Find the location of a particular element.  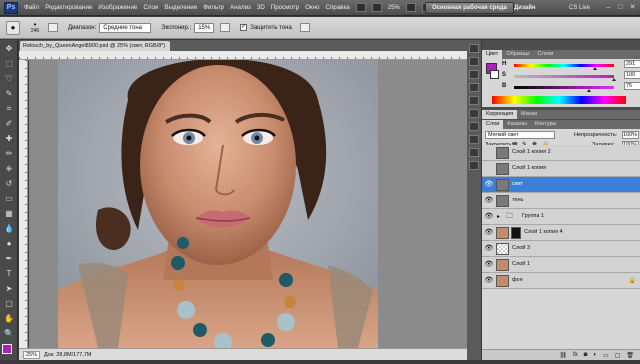

mini-bridge-icon is located at coordinates (376, 7).